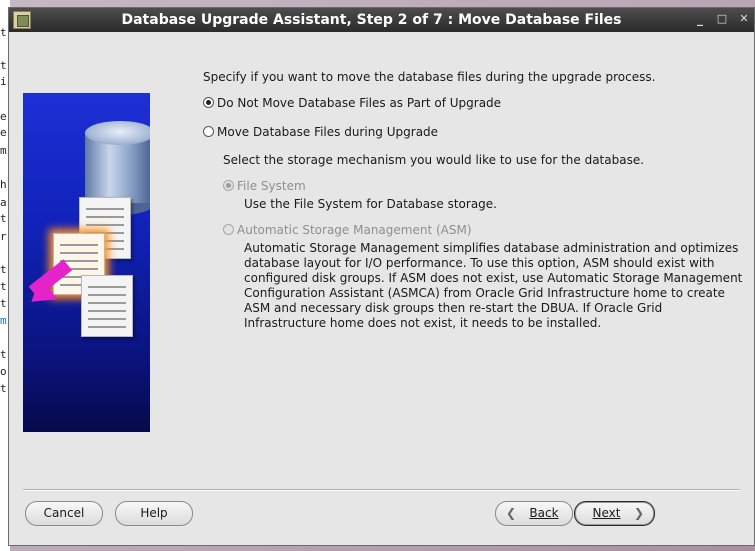 The image size is (755, 551). Describe the element at coordinates (3, 202) in the screenshot. I see `terminal-char: a` at that location.